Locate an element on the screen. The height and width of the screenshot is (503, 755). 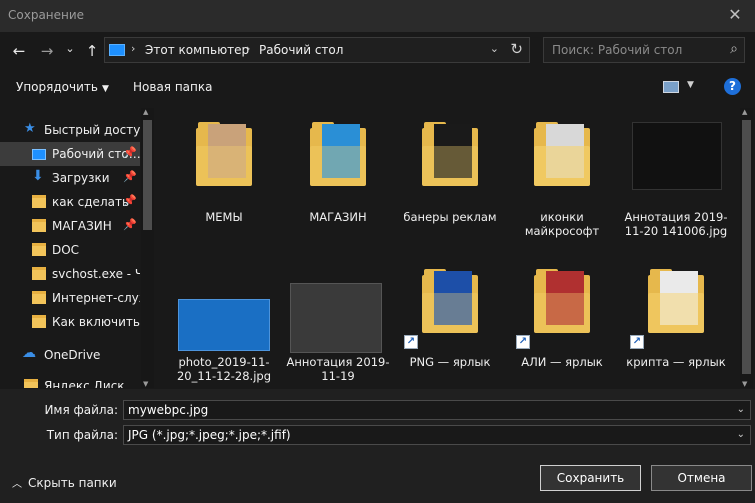
file-name: Аннотация 2019-11-20 141006.jpg is located at coordinates (676, 224).